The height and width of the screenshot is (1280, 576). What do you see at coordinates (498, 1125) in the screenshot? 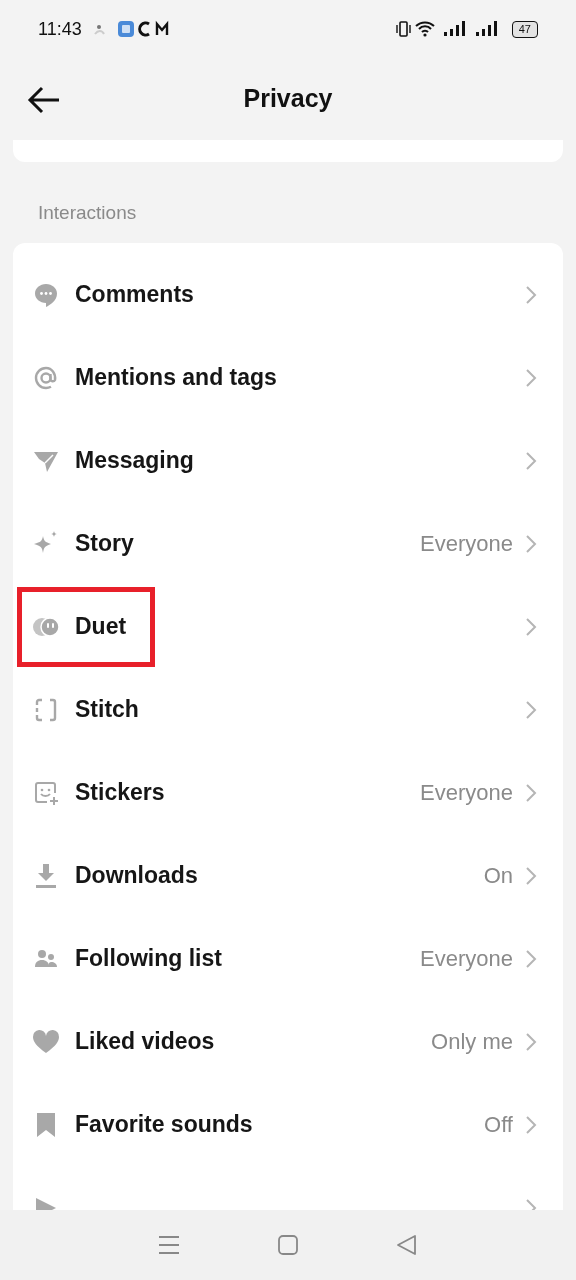
I see `row-value: Off` at bounding box center [498, 1125].